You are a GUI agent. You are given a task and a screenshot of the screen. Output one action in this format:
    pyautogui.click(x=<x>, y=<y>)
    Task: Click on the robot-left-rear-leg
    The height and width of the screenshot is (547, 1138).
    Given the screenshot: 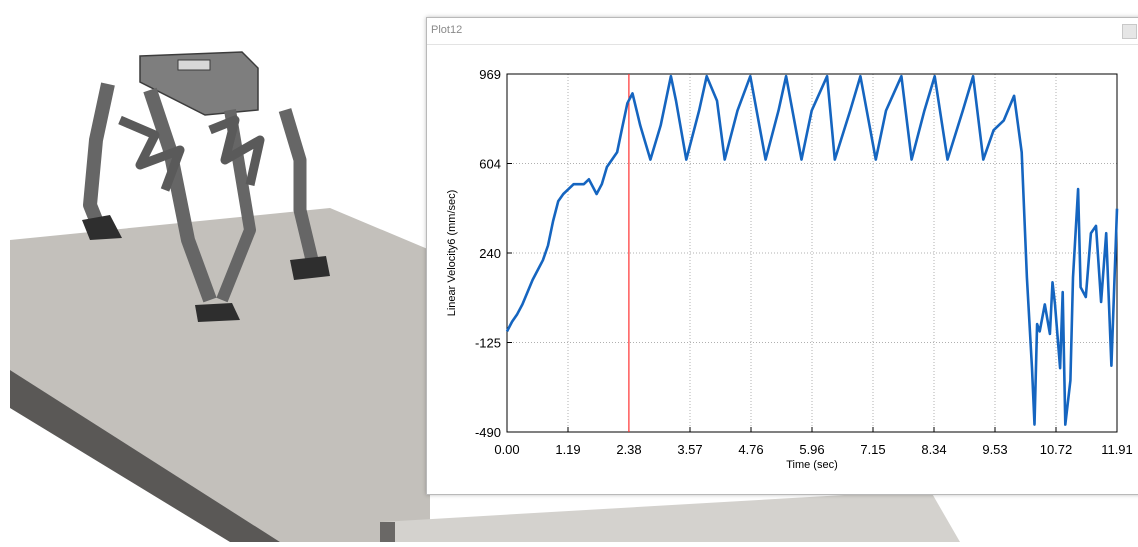 What is the action you would take?
    pyautogui.click(x=99, y=157)
    